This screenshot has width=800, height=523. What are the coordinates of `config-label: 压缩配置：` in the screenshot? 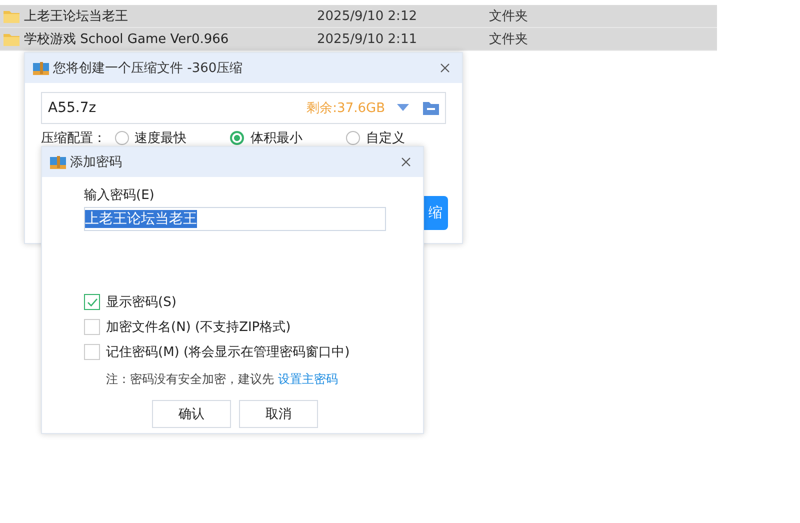 It's located at (74, 138).